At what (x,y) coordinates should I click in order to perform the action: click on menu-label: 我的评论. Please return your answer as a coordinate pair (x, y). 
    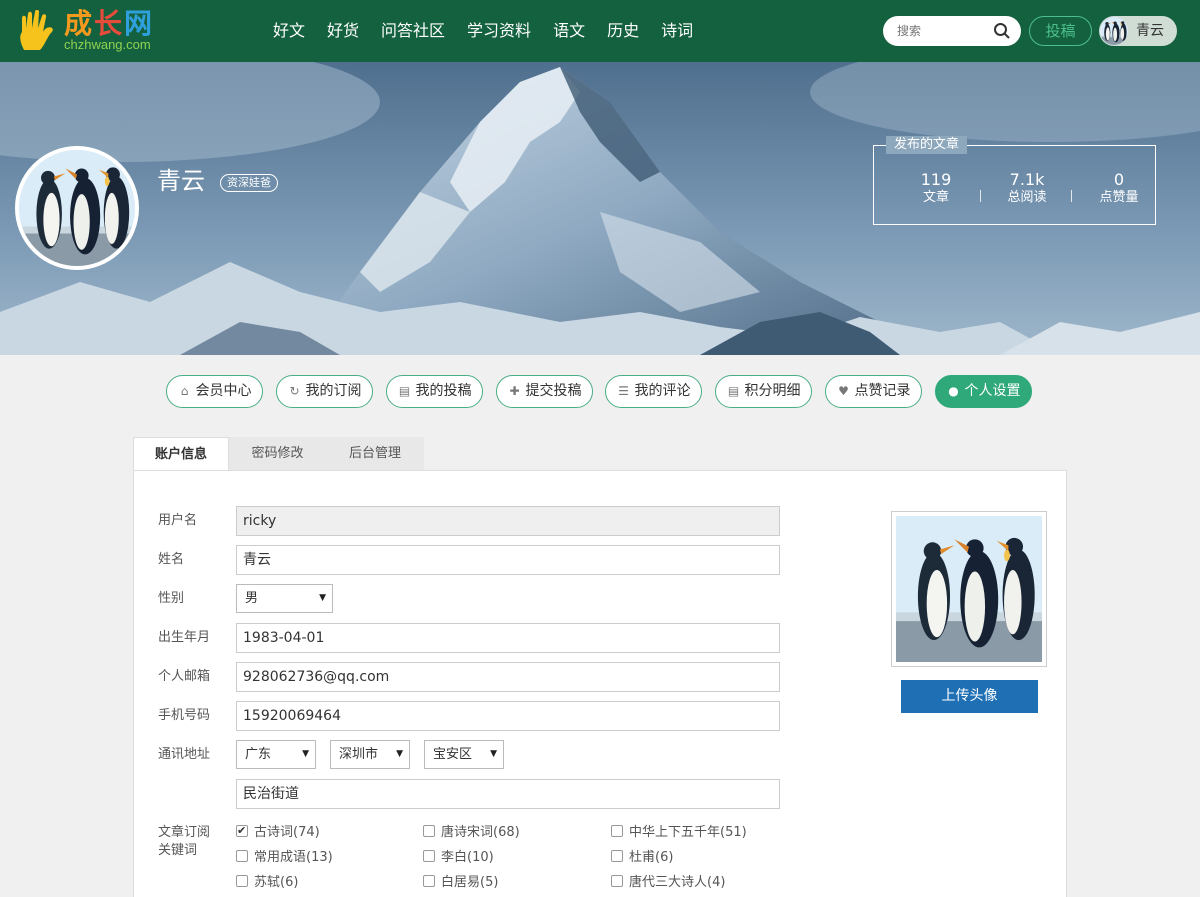
    Looking at the image, I should click on (662, 391).